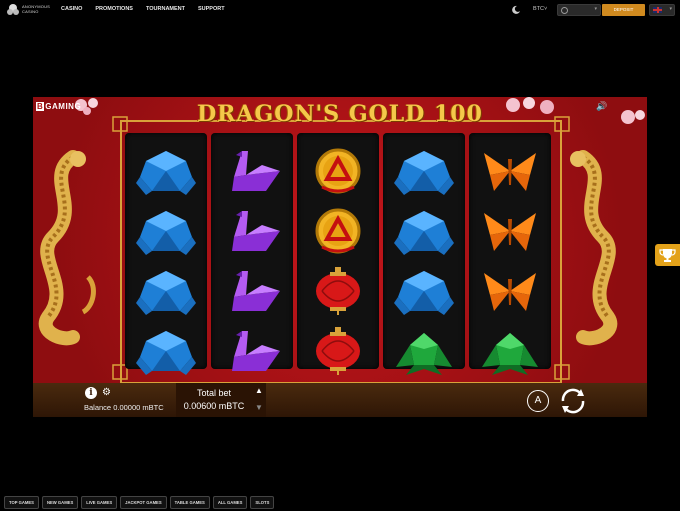 The width and height of the screenshot is (680, 511). What do you see at coordinates (13, 10) in the screenshot?
I see `casino-logo-icon` at bounding box center [13, 10].